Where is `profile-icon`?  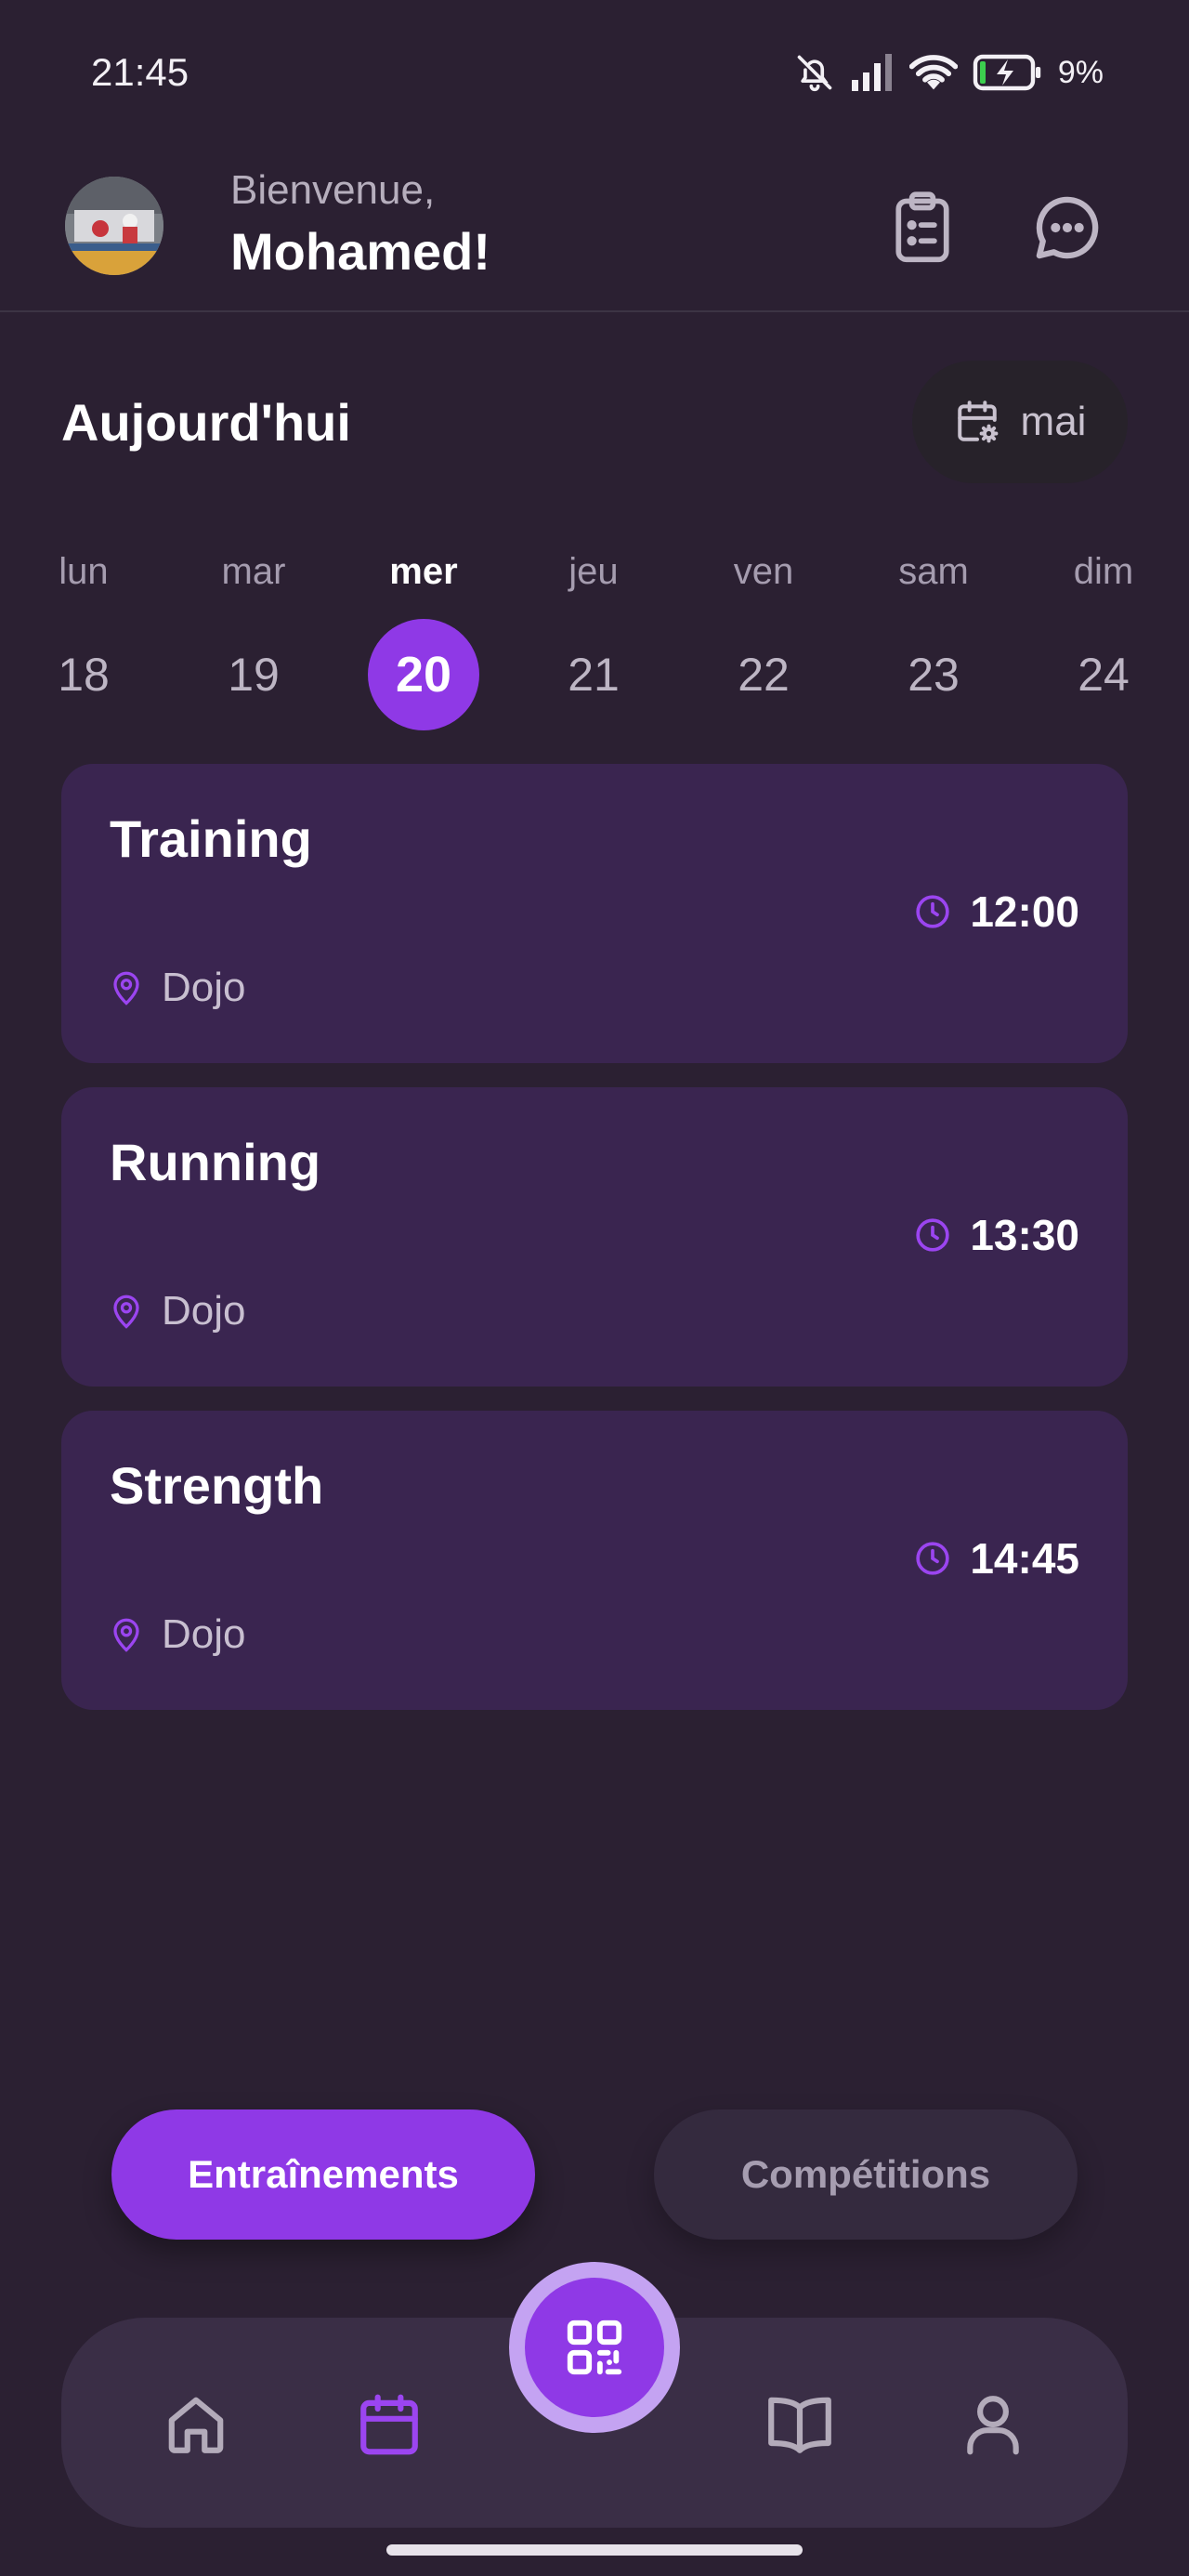 profile-icon is located at coordinates (993, 2425).